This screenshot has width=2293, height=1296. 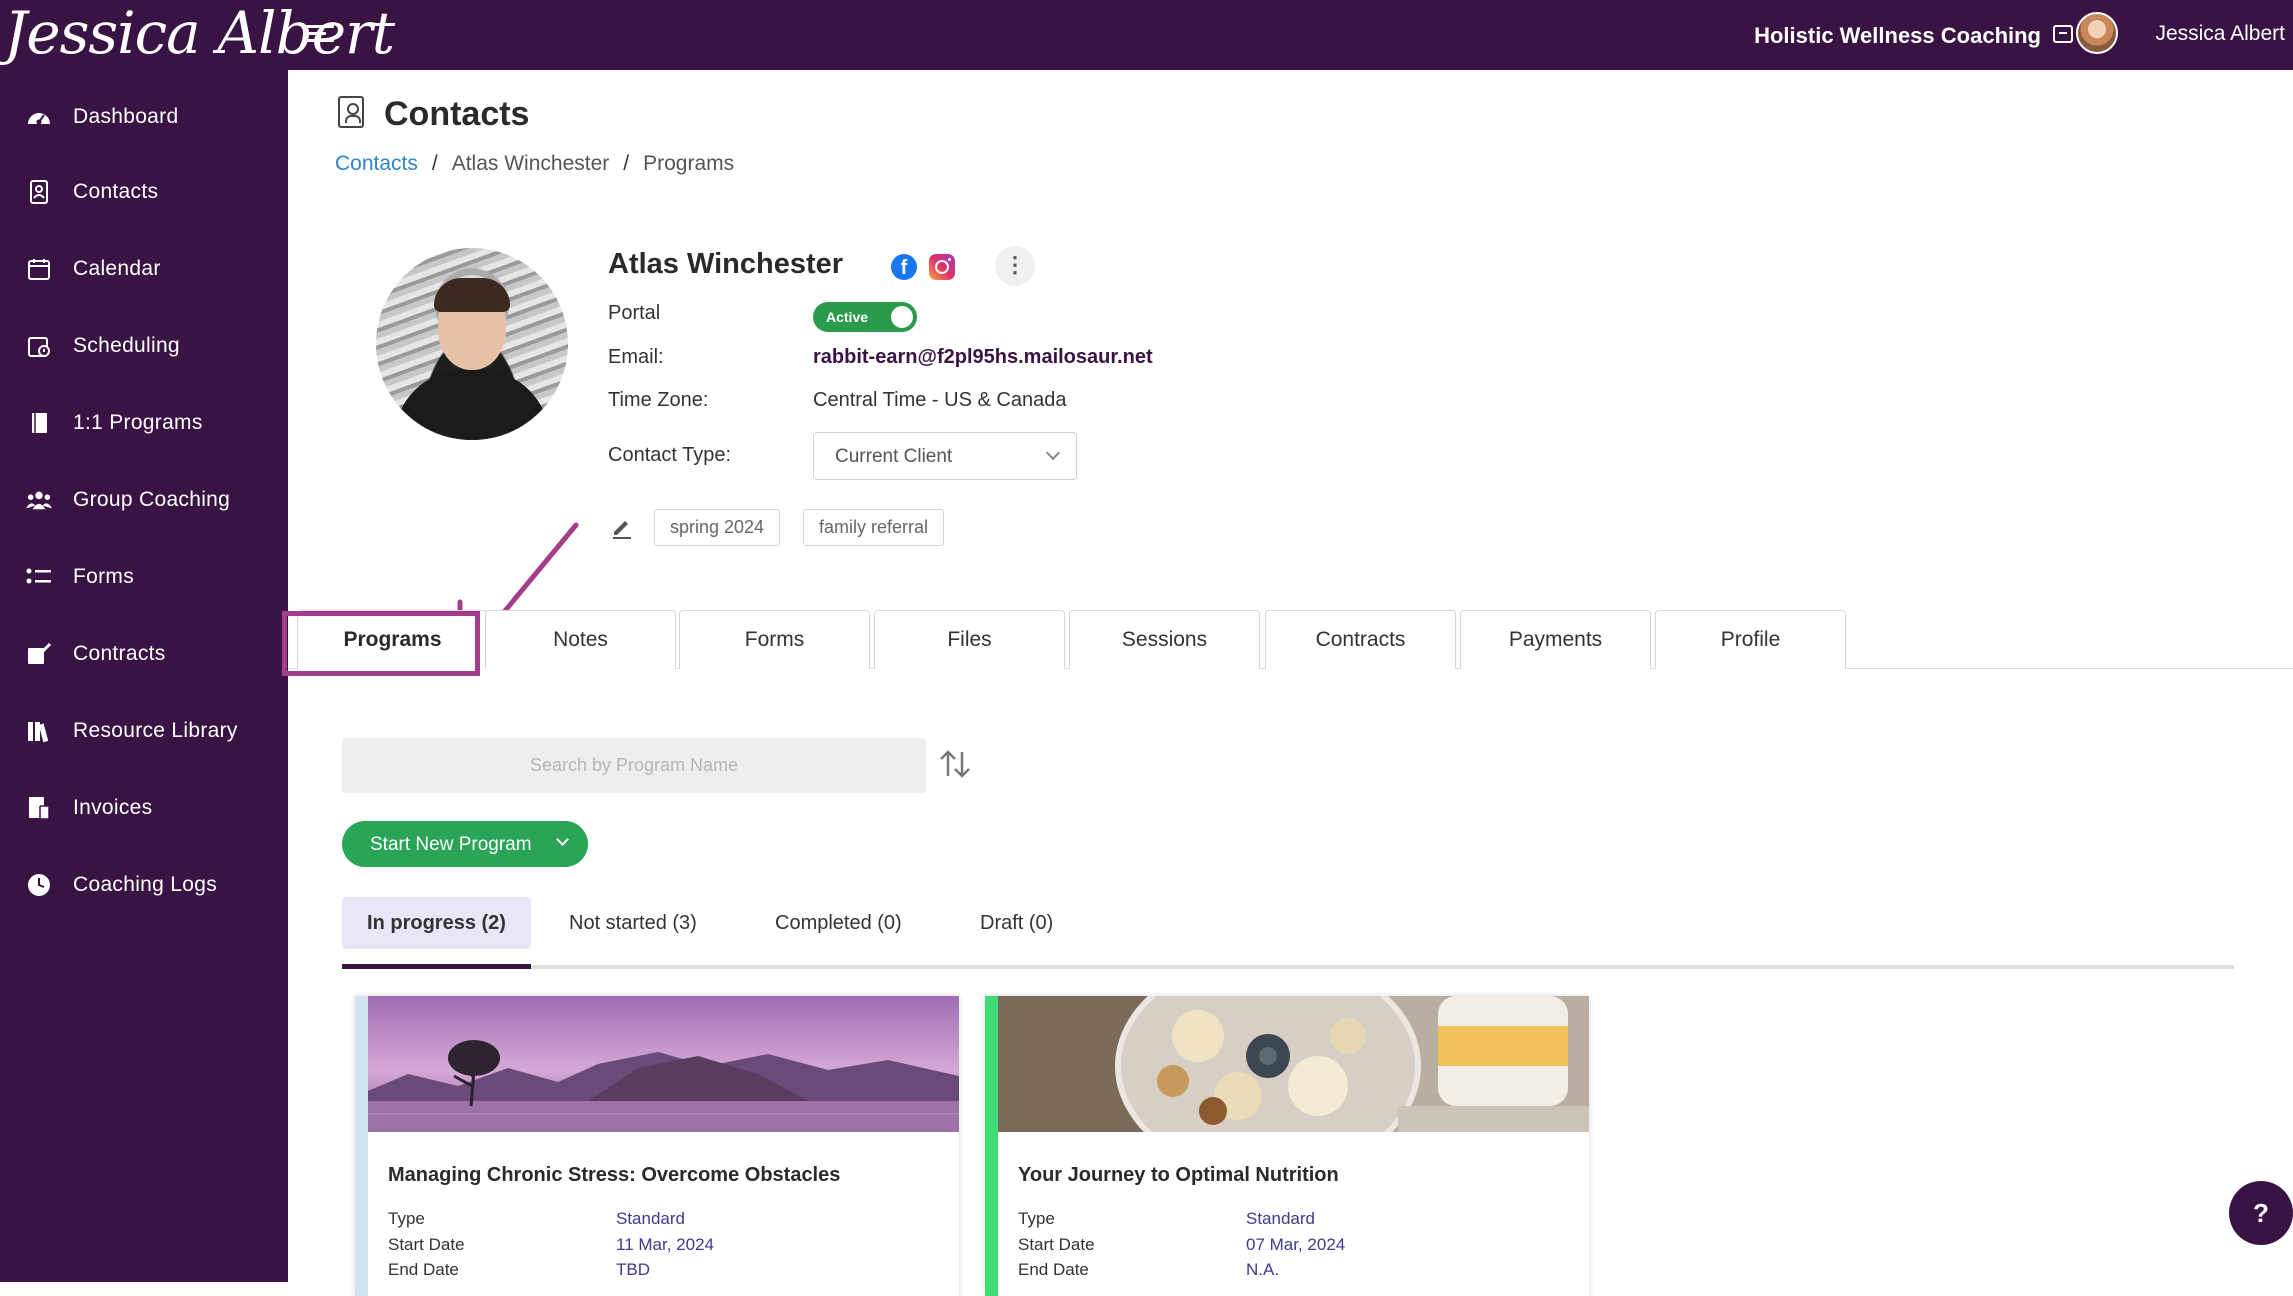 What do you see at coordinates (1016, 923) in the screenshot?
I see `status-tab-draft: Draft (0)` at bounding box center [1016, 923].